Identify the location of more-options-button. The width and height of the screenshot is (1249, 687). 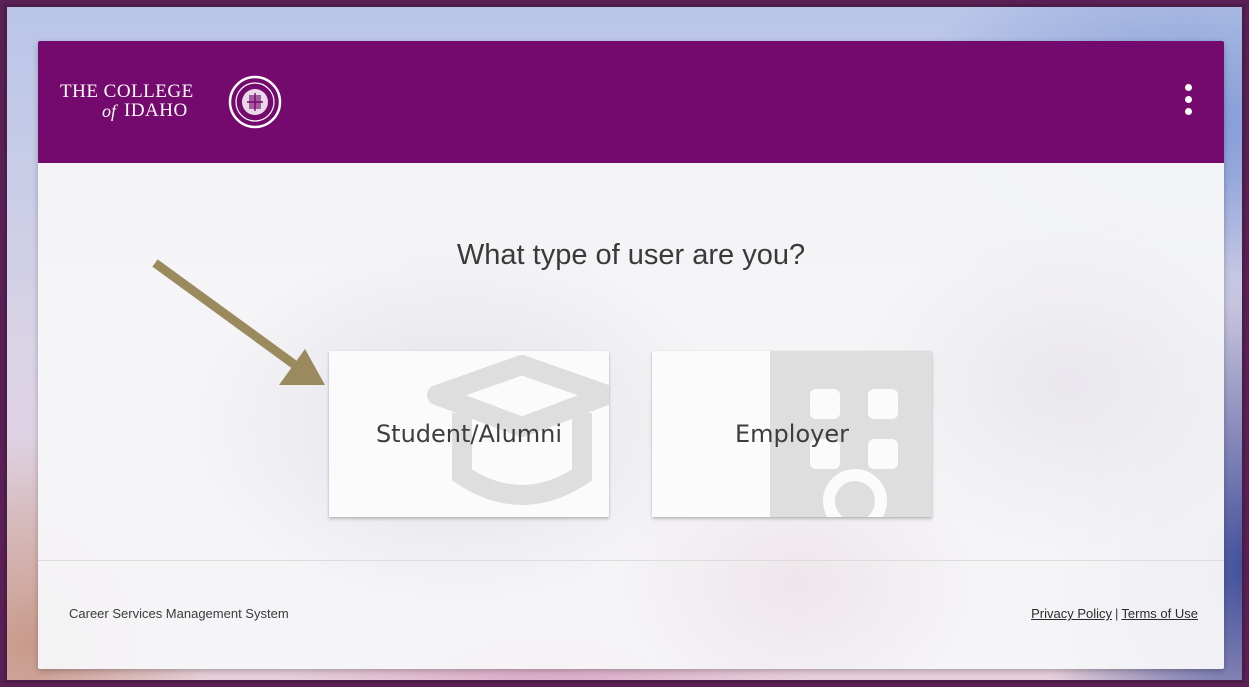
(1188, 99).